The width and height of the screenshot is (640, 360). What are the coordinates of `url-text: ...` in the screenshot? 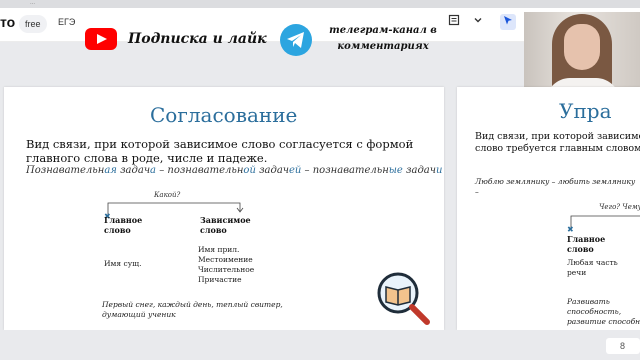 It's located at (32, 3).